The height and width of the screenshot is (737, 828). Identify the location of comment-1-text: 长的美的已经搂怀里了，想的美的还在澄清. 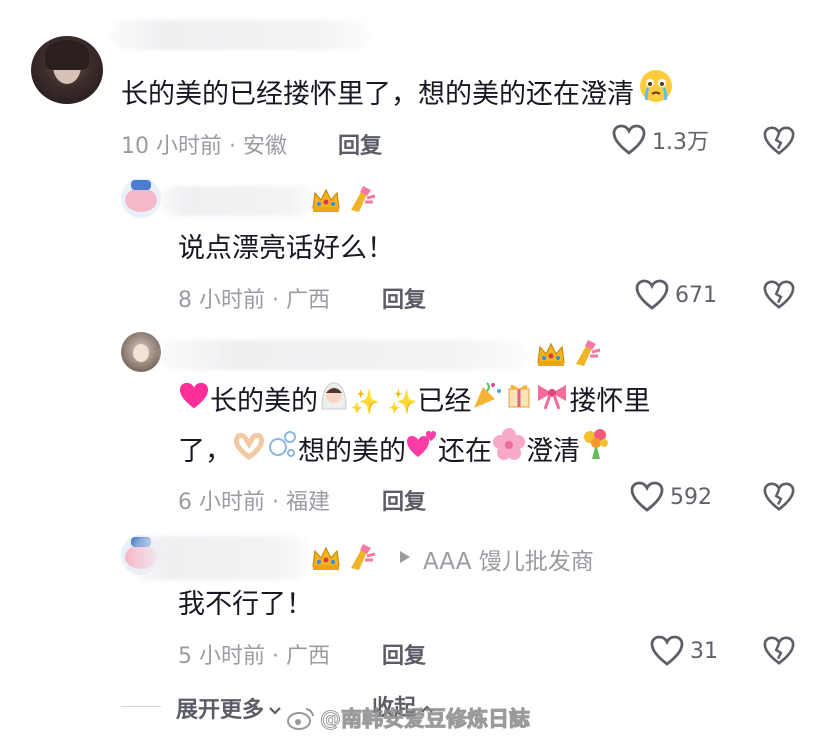
(377, 94).